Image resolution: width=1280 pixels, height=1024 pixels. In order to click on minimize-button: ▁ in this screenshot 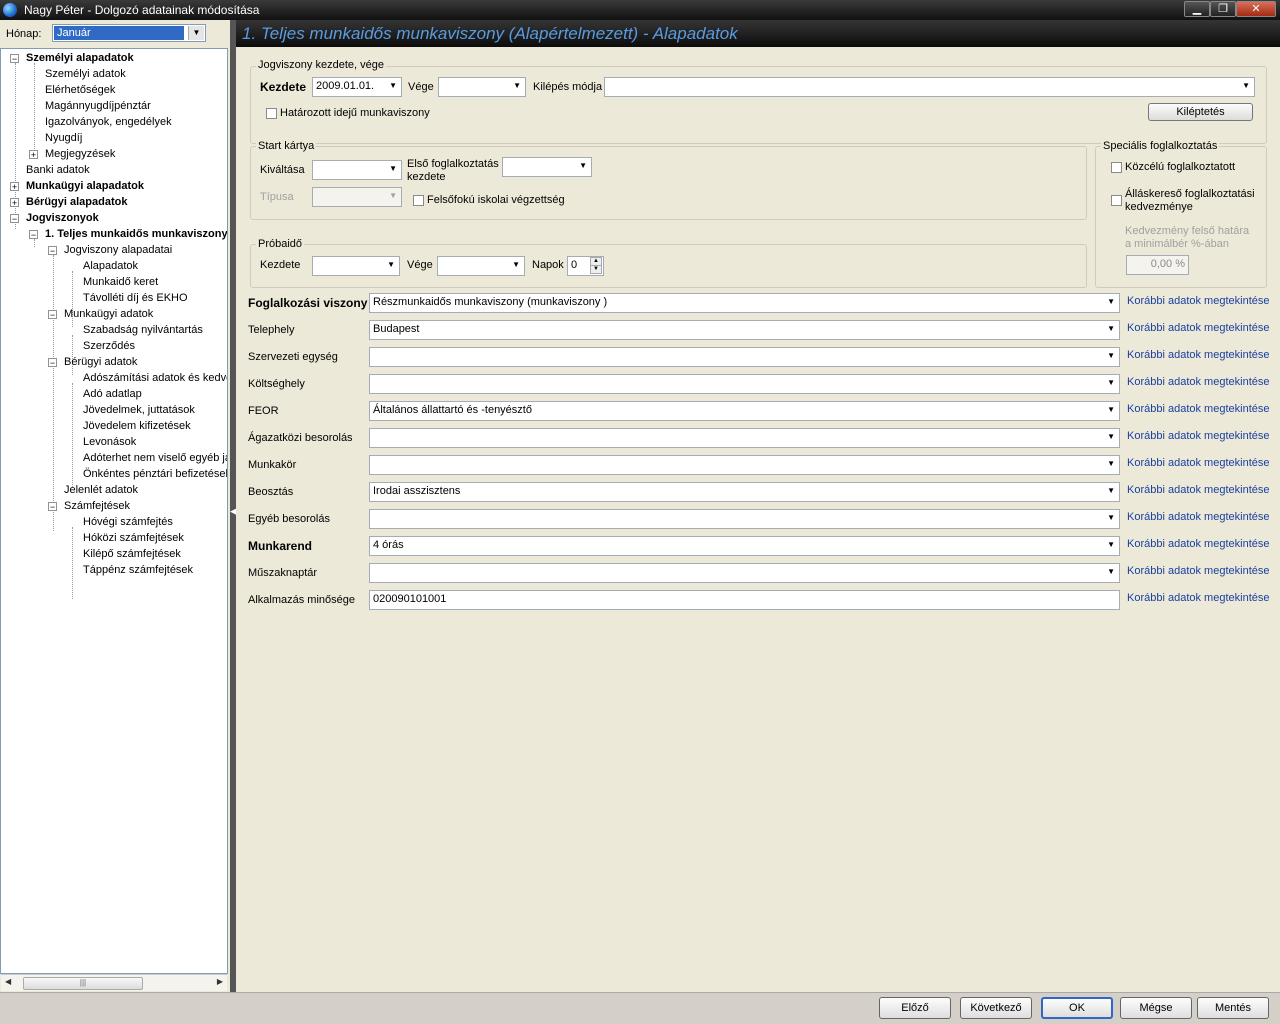, I will do `click(1197, 9)`.